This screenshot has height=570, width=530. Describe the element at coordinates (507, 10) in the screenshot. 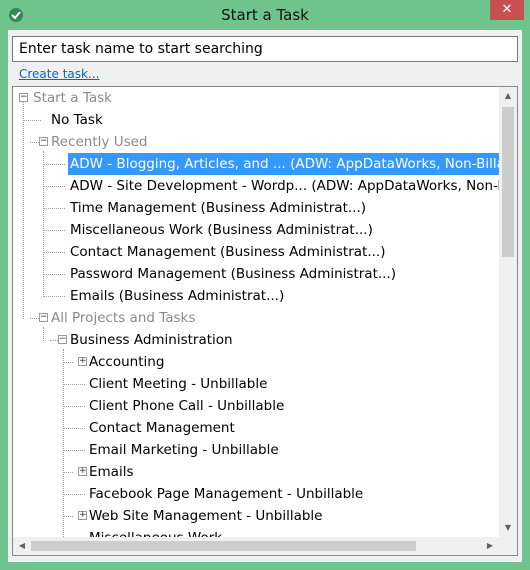

I see `close-button: ✕` at that location.